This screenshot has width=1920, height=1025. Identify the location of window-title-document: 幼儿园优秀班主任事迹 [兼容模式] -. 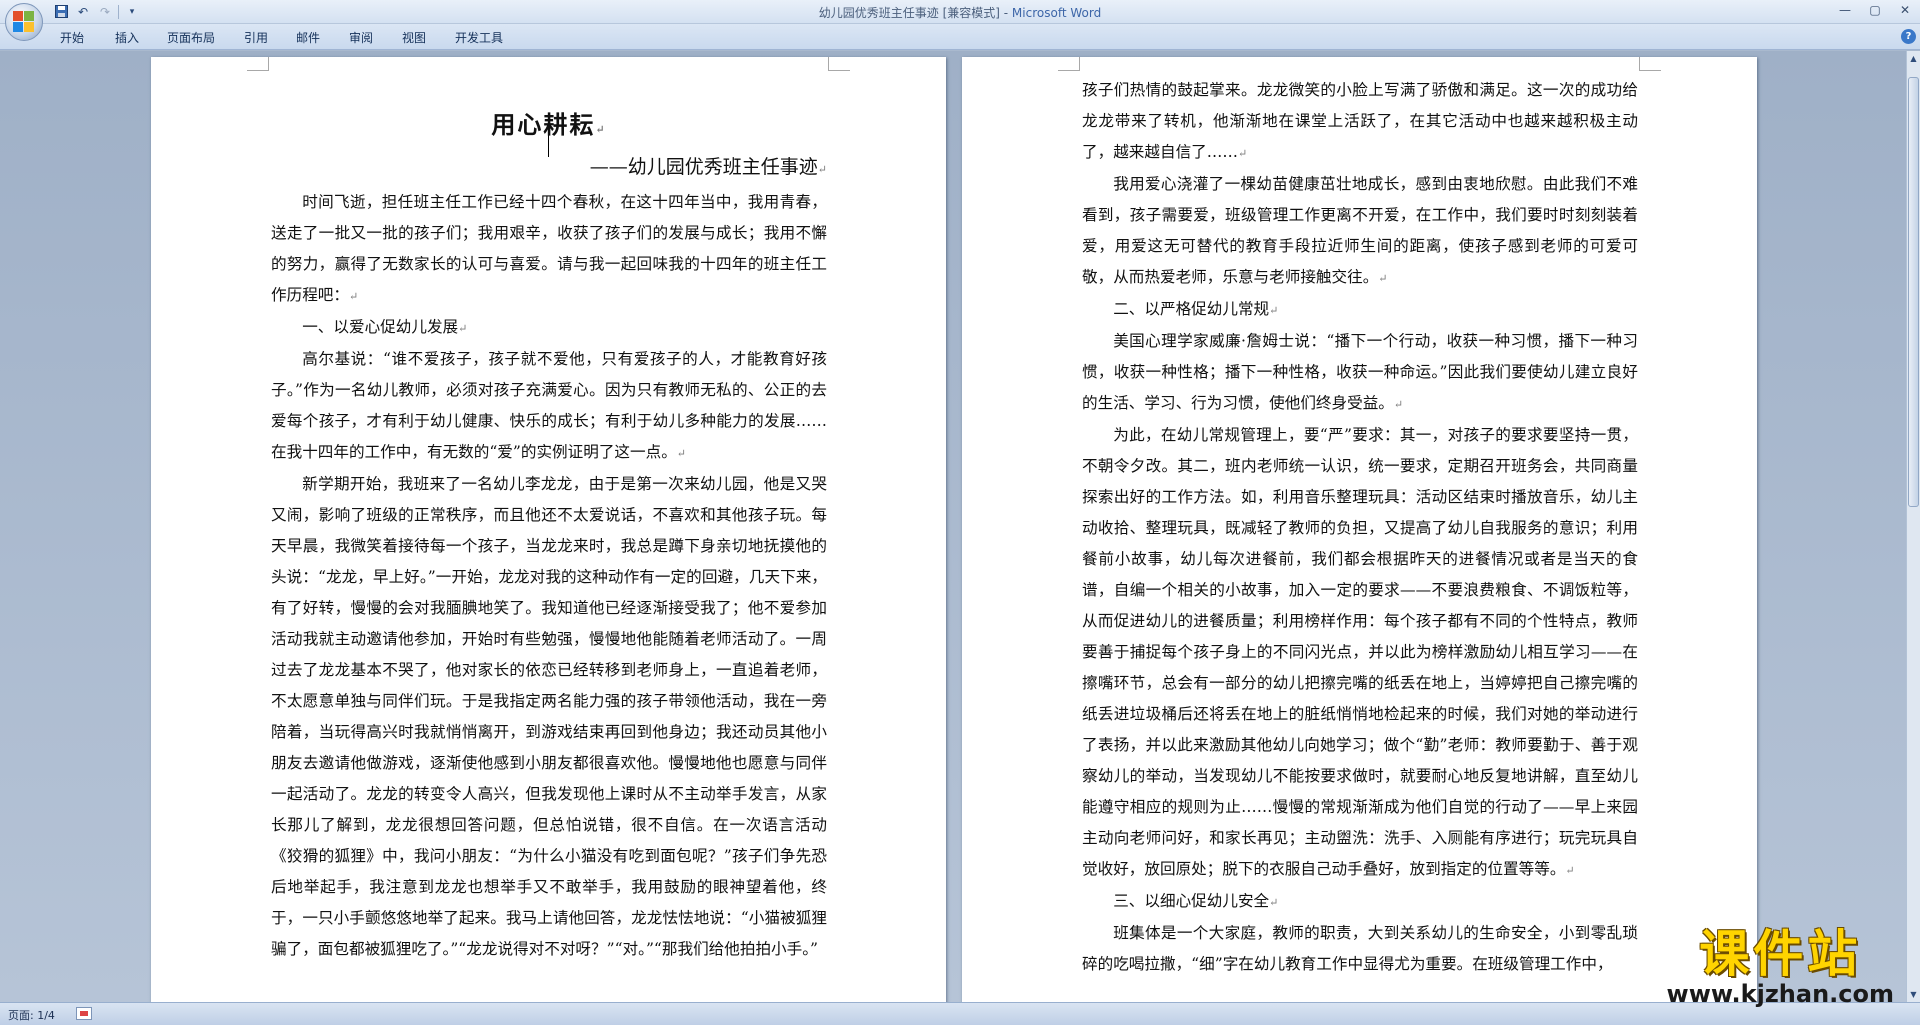
(915, 13).